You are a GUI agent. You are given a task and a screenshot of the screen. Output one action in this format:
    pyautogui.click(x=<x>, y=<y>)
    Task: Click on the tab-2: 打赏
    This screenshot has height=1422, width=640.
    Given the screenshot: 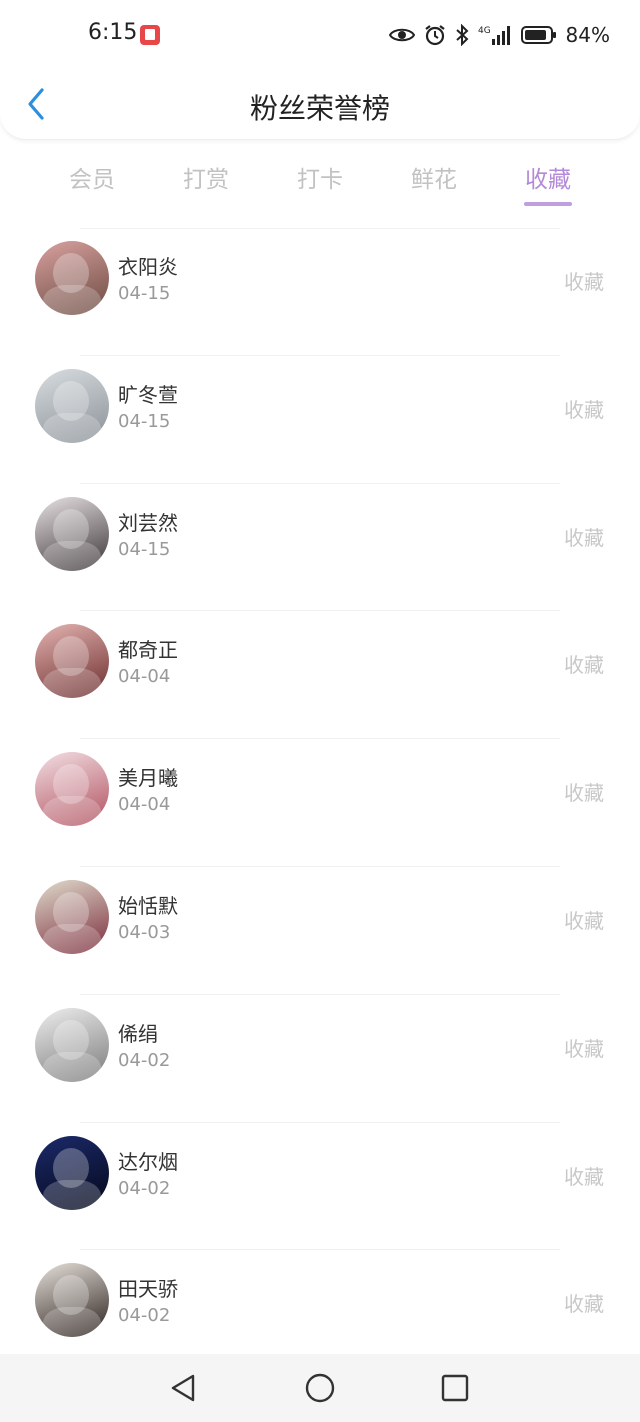 What is the action you would take?
    pyautogui.click(x=206, y=177)
    